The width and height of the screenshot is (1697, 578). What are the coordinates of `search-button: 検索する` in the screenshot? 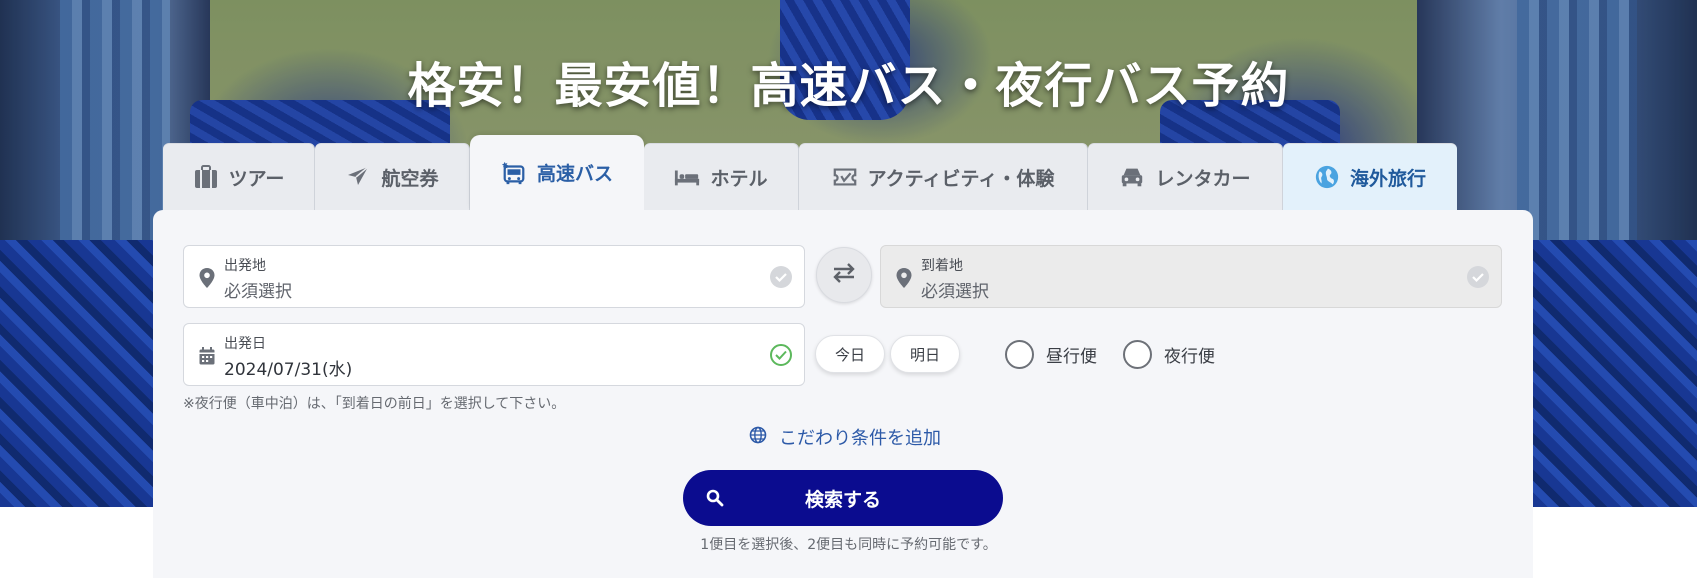 It's located at (843, 498).